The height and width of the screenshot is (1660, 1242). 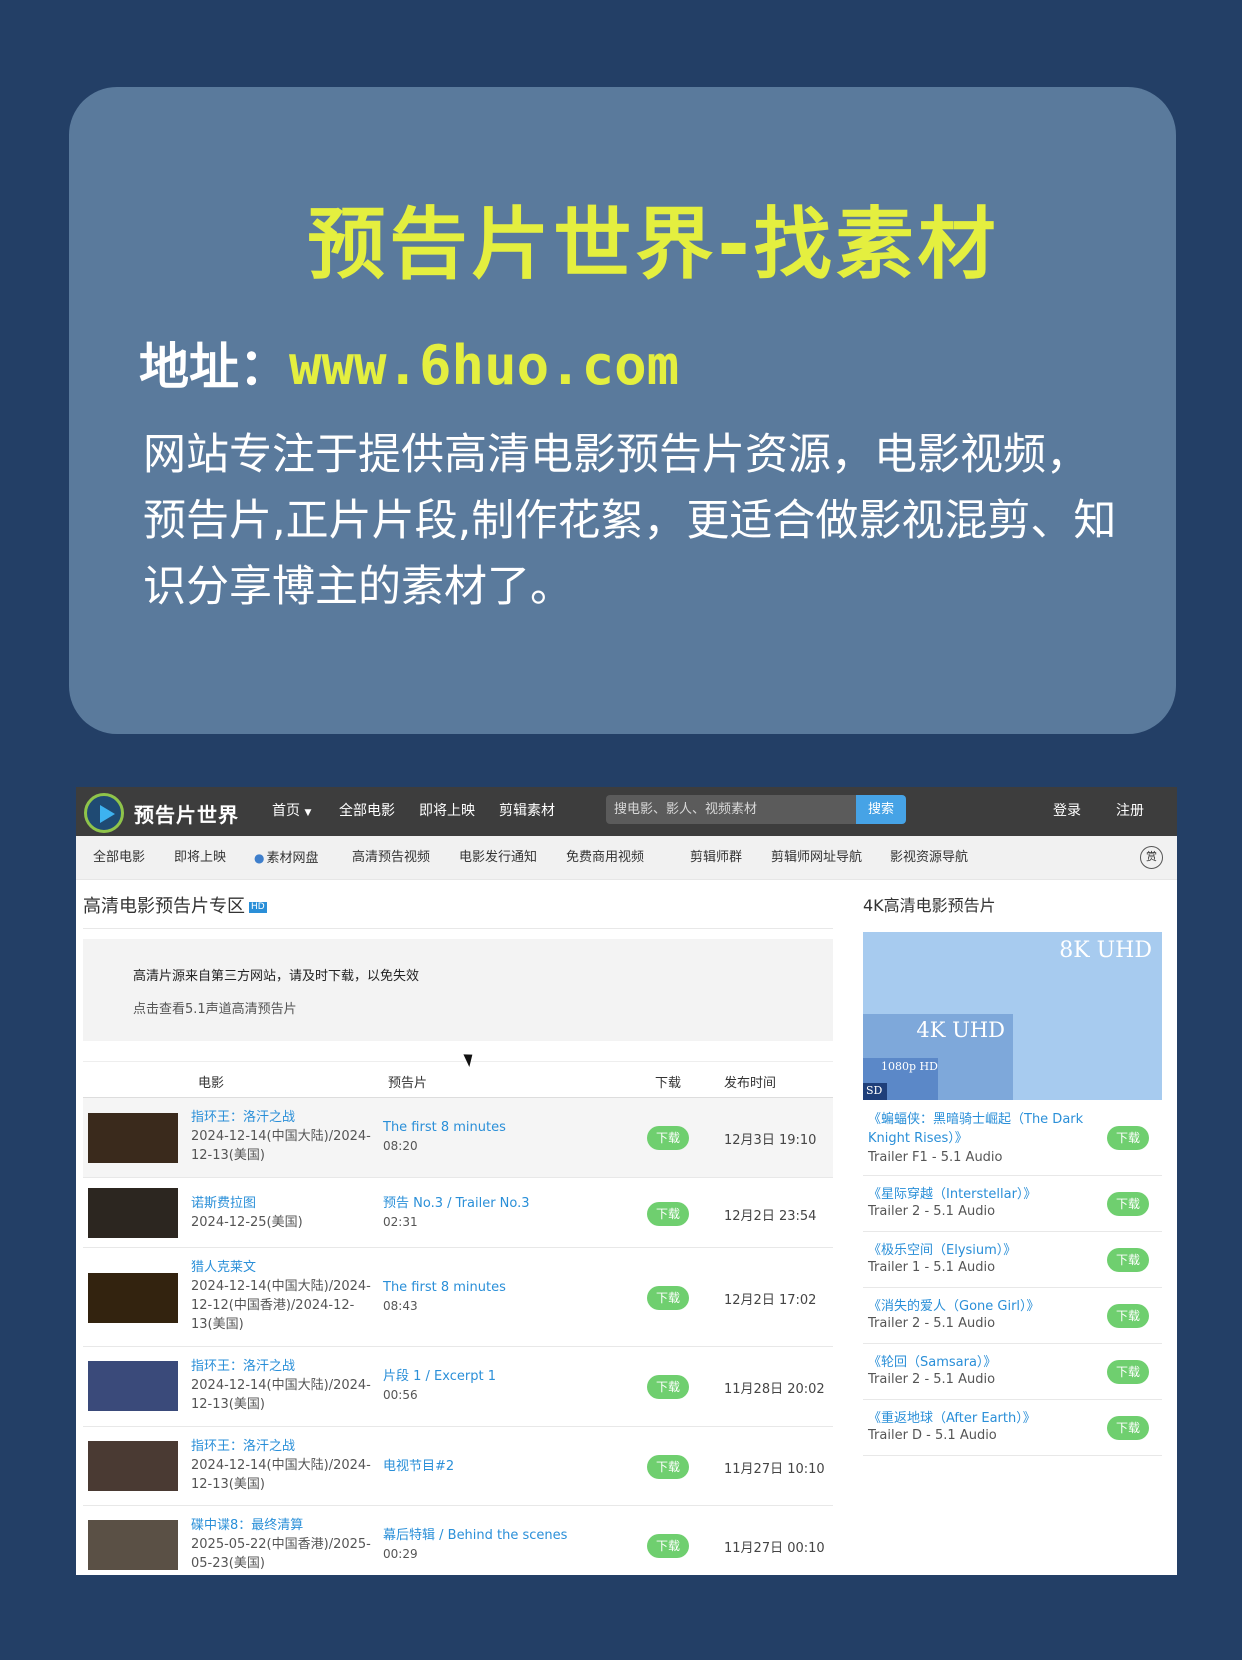 I want to click on subnav-resource-nav: 影视资源导航, so click(x=929, y=858).